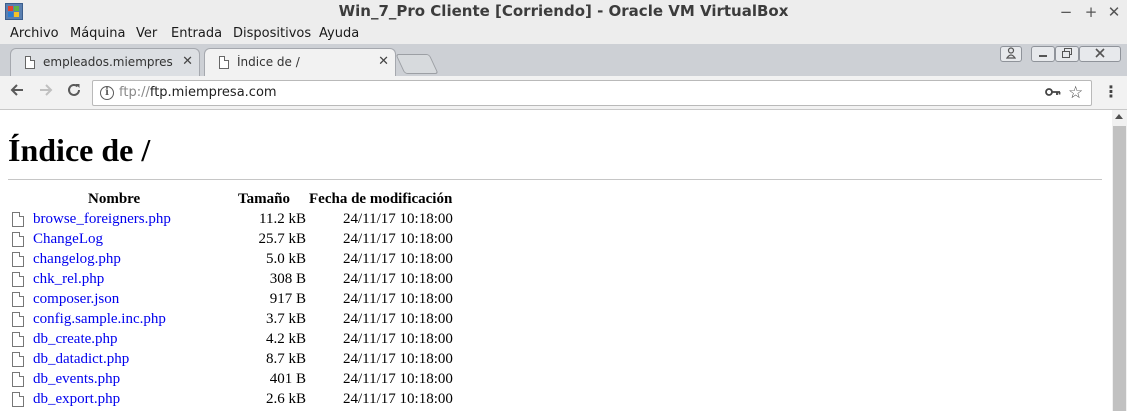 The width and height of the screenshot is (1127, 411). I want to click on url-text: ftp://ftp.miempresa.com, so click(198, 92).